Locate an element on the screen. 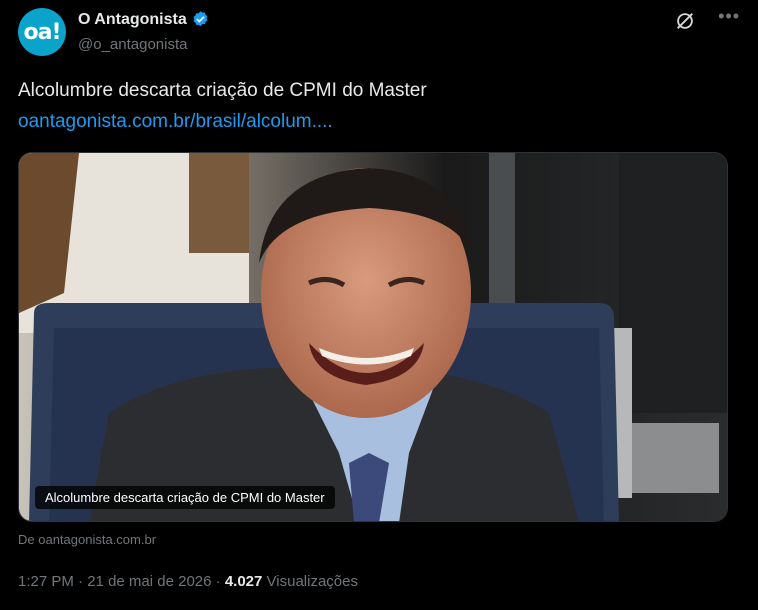 This screenshot has width=758, height=610. grok-icon is located at coordinates (685, 21).